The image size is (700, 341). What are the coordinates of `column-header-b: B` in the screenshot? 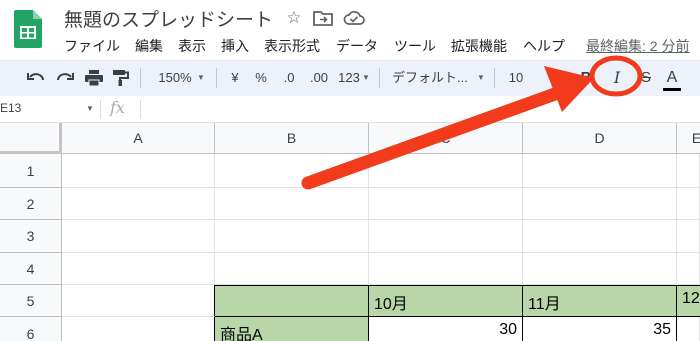 It's located at (292, 138).